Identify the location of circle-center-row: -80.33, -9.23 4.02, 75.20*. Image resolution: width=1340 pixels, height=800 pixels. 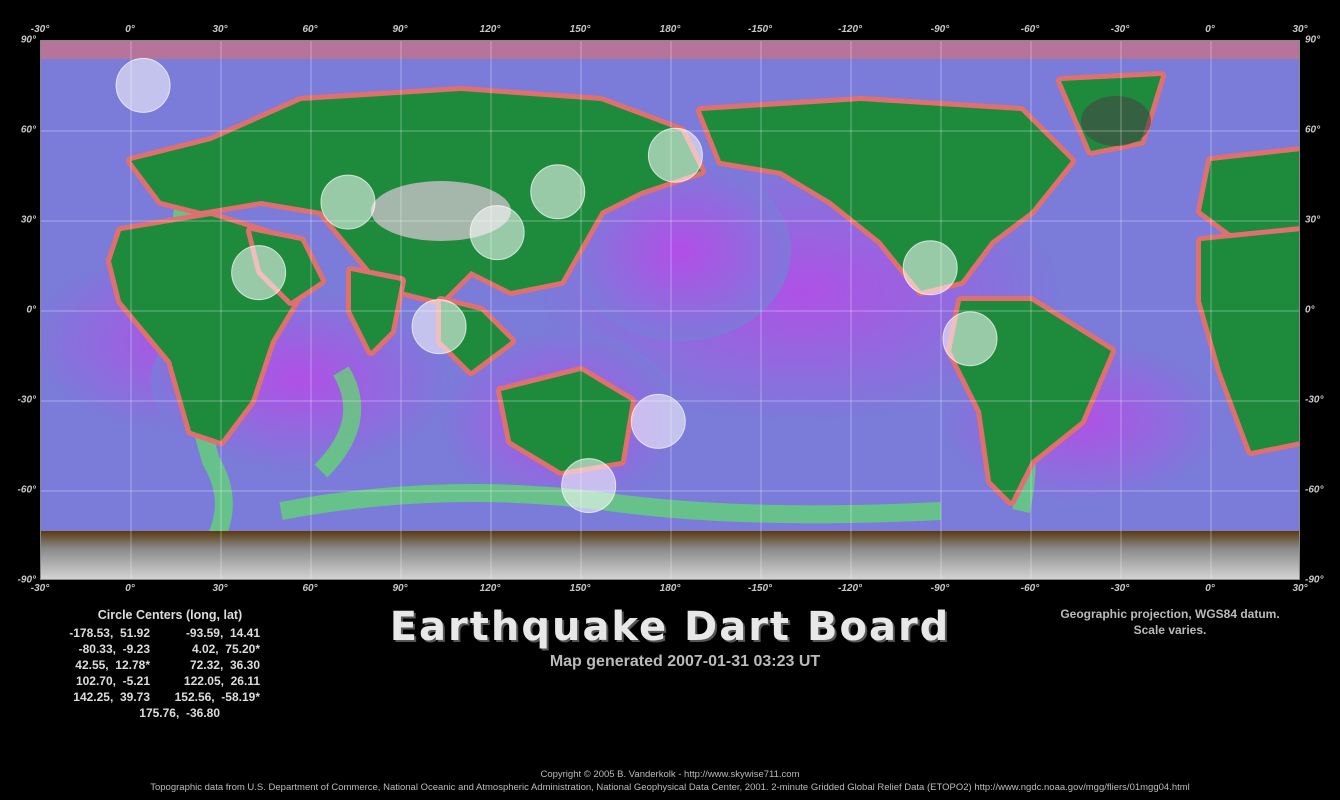
(170, 649).